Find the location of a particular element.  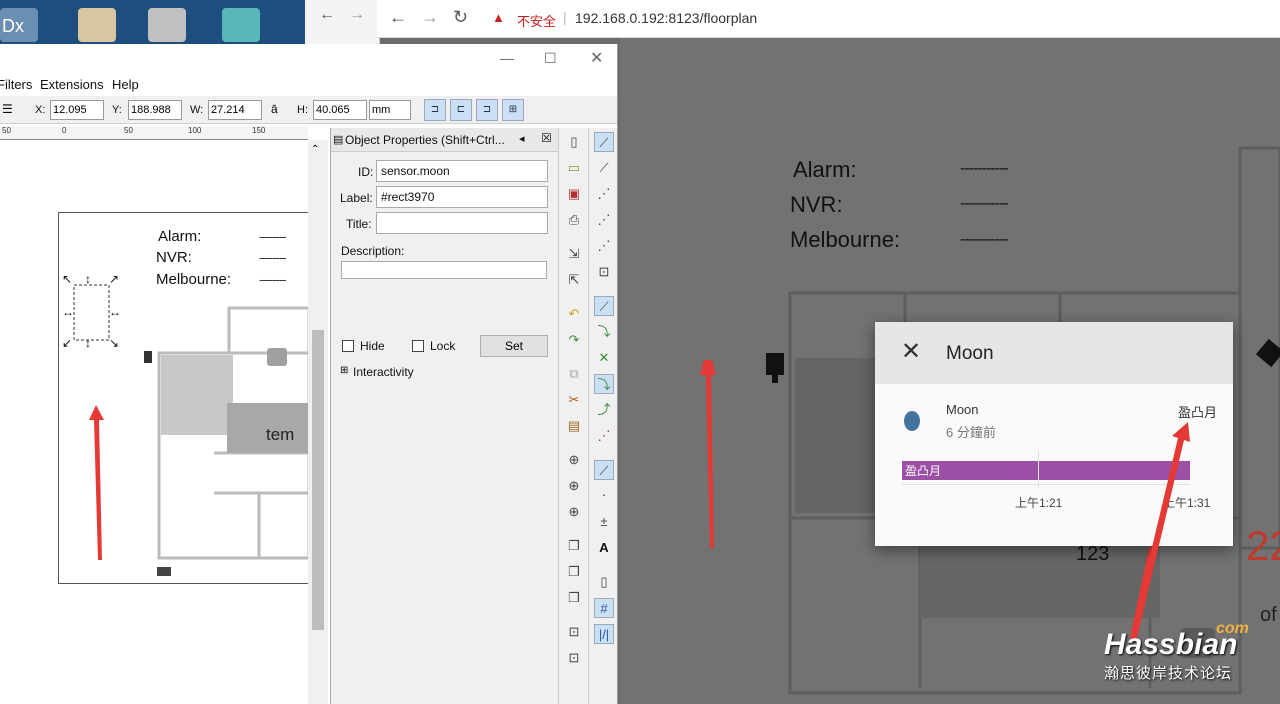

layer-icon: ☰ is located at coordinates (7, 109).